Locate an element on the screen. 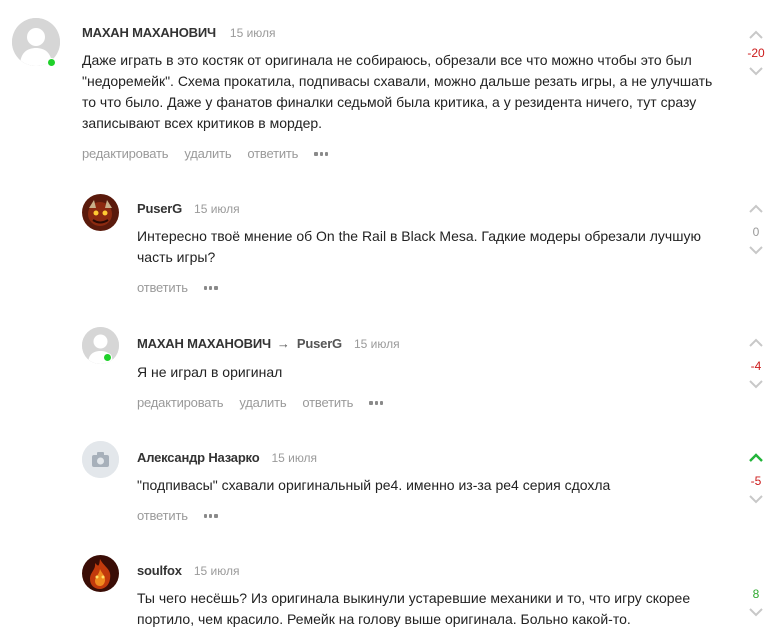 Image resolution: width=777 pixels, height=634 pixels. comment-author: soulfox is located at coordinates (159, 570).